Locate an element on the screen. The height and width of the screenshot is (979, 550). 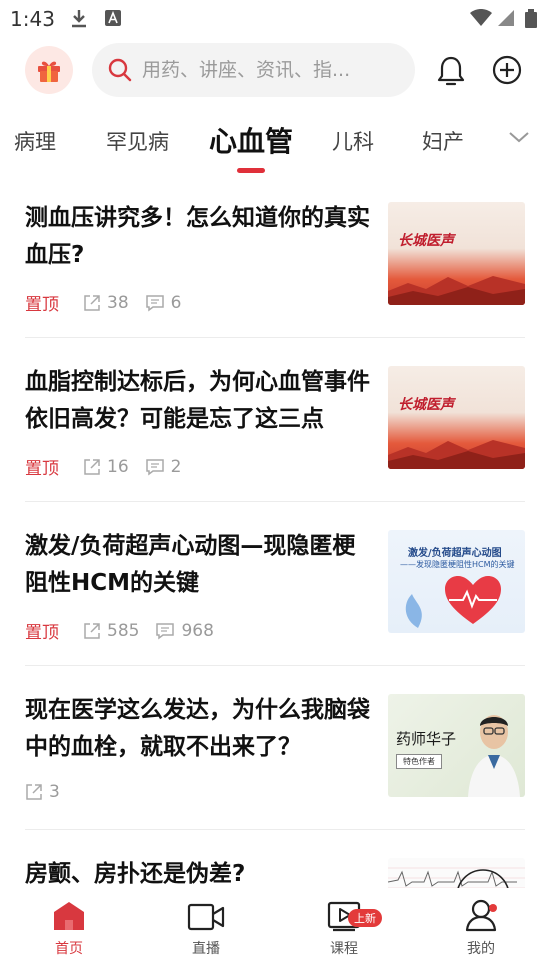
article-meta: 置顶 585 968 is located at coordinates (127, 631).